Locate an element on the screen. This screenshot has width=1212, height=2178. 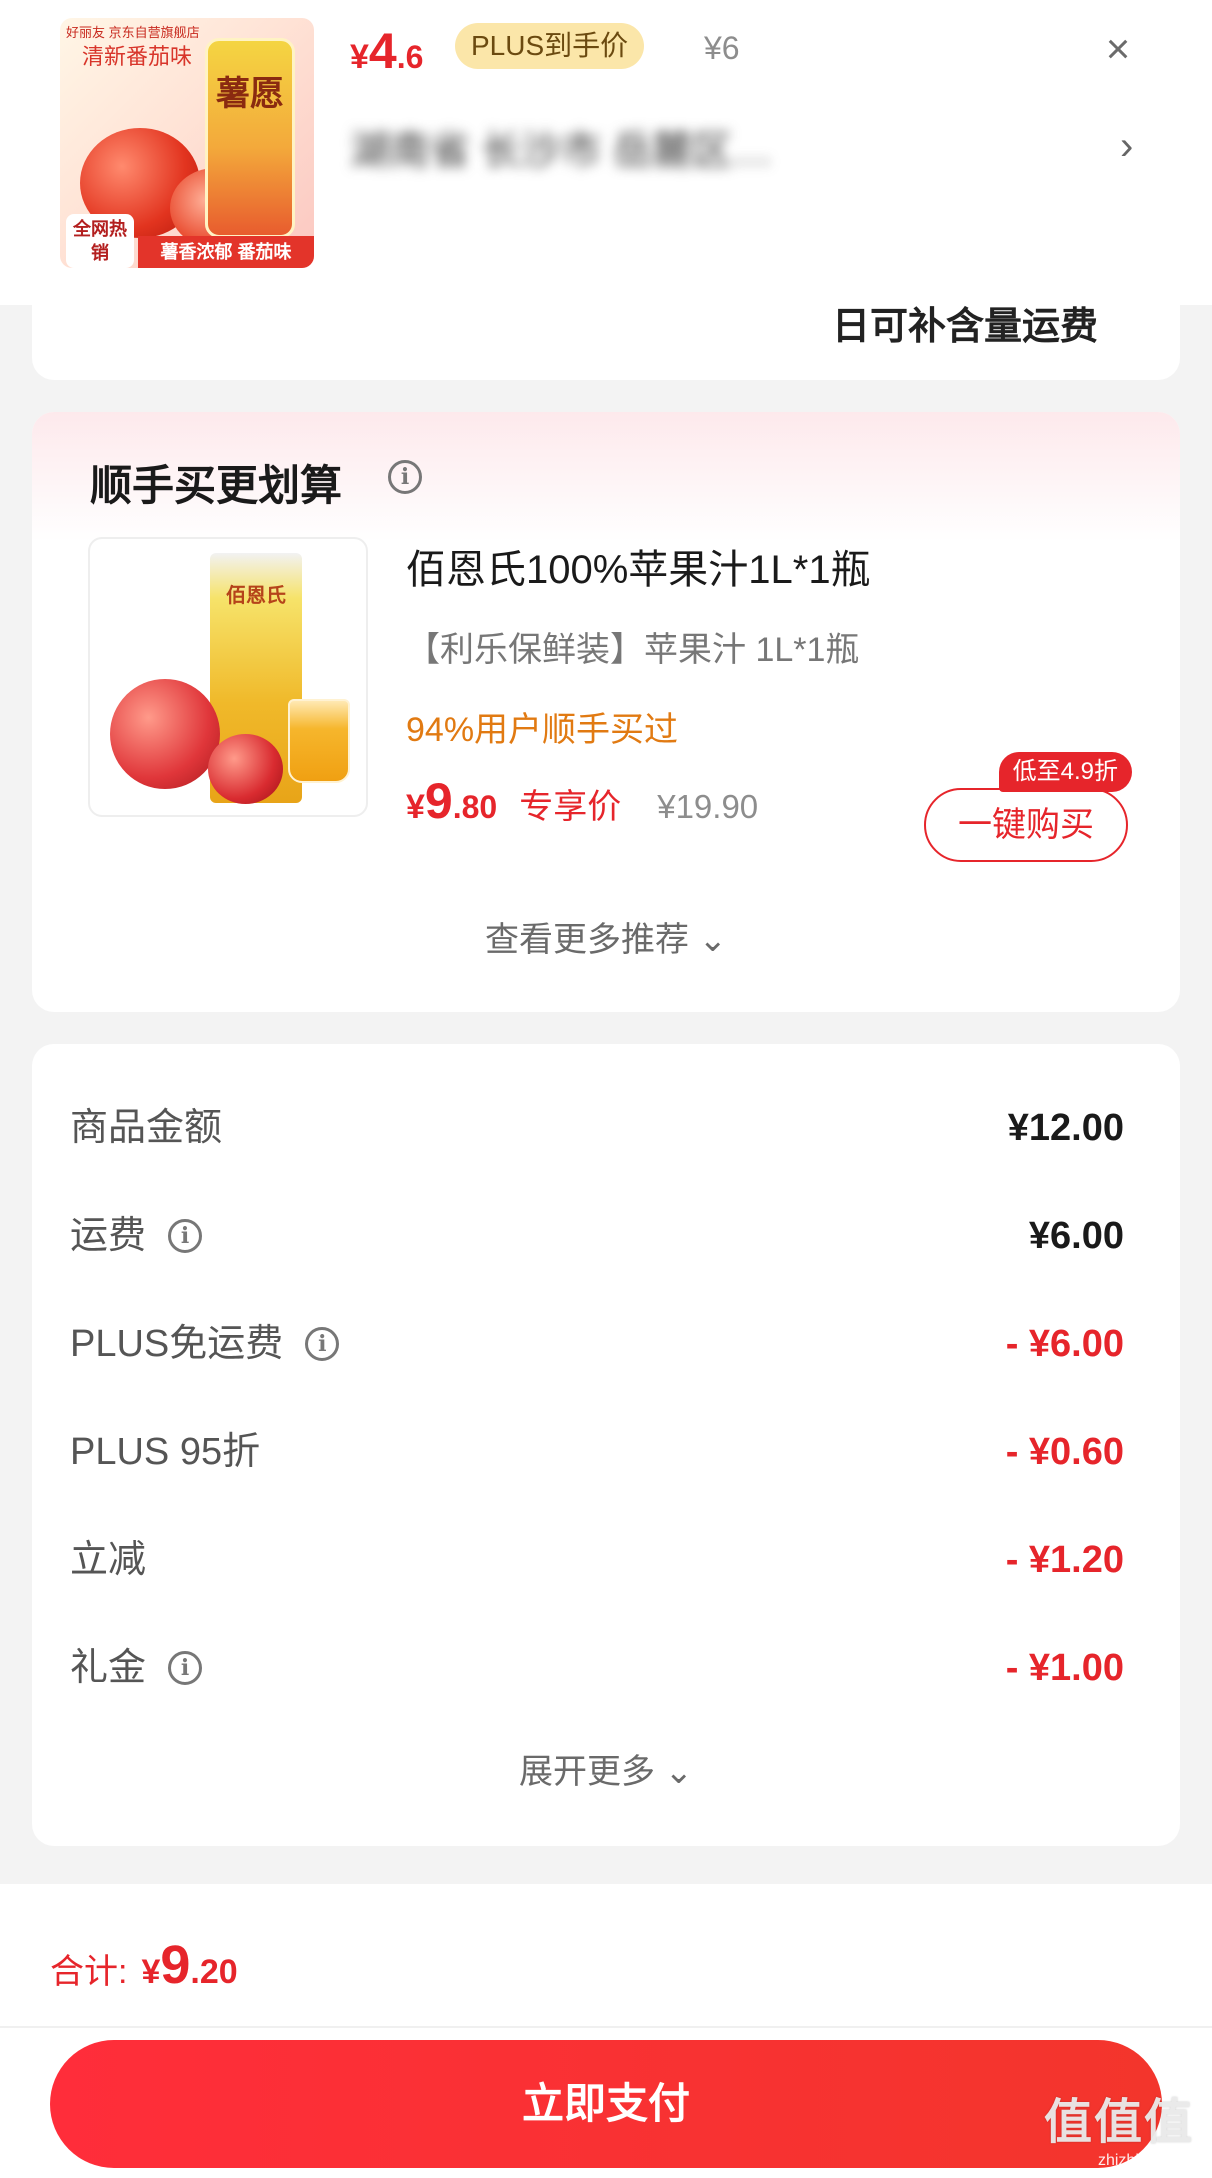
original-price: ¥6 is located at coordinates (722, 48).